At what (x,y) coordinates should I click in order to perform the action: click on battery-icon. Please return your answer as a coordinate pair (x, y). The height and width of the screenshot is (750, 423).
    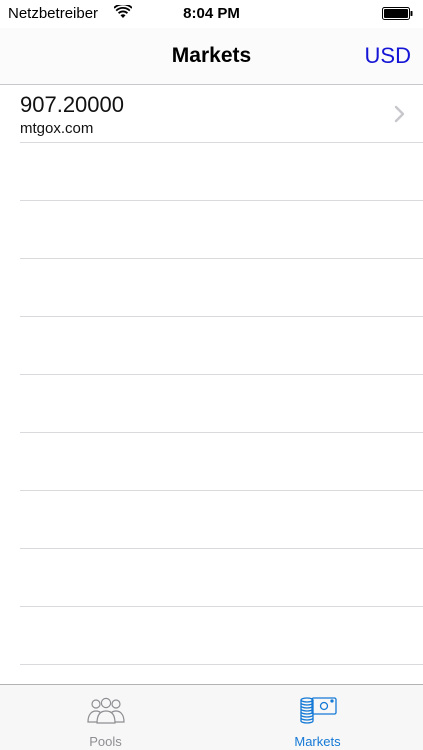
    Looking at the image, I should click on (397, 13).